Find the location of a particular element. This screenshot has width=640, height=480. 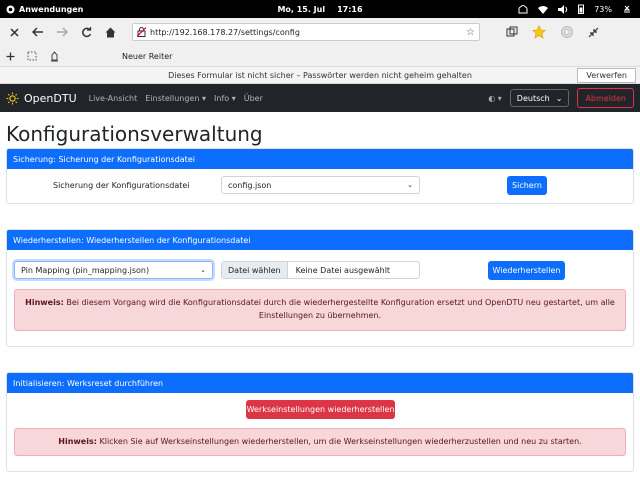

choose-file-button: Datei wählen is located at coordinates (255, 270).